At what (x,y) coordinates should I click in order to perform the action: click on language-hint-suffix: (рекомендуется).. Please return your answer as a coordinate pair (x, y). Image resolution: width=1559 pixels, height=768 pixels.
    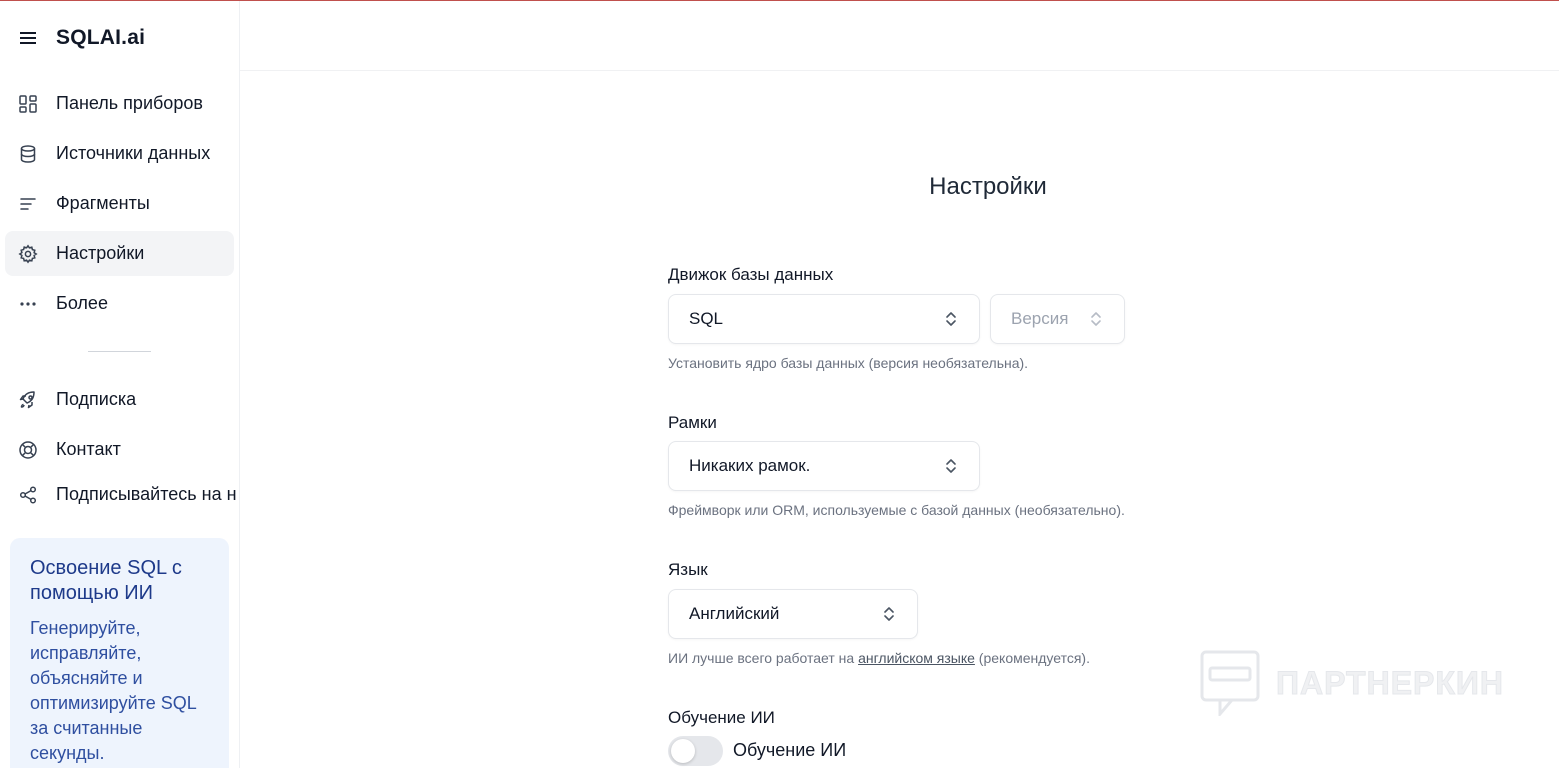
    Looking at the image, I should click on (1032, 658).